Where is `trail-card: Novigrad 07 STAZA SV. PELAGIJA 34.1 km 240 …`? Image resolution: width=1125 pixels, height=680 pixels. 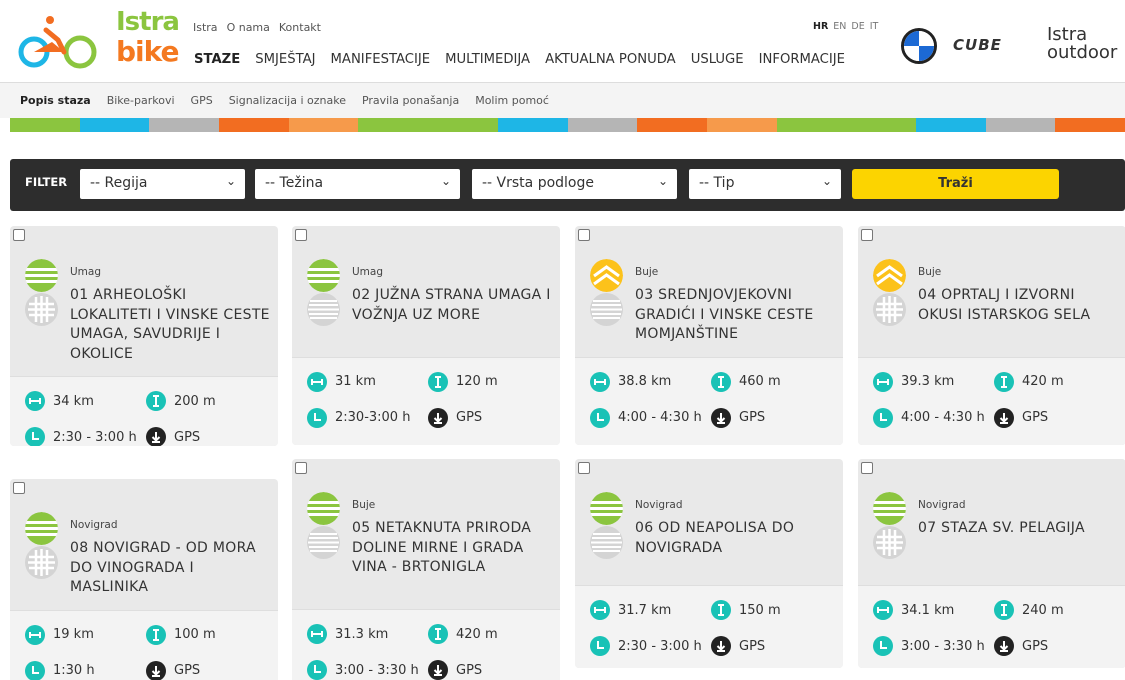 trail-card: Novigrad 07 STAZA SV. PELAGIJA 34.1 km 240 … is located at coordinates (991, 563).